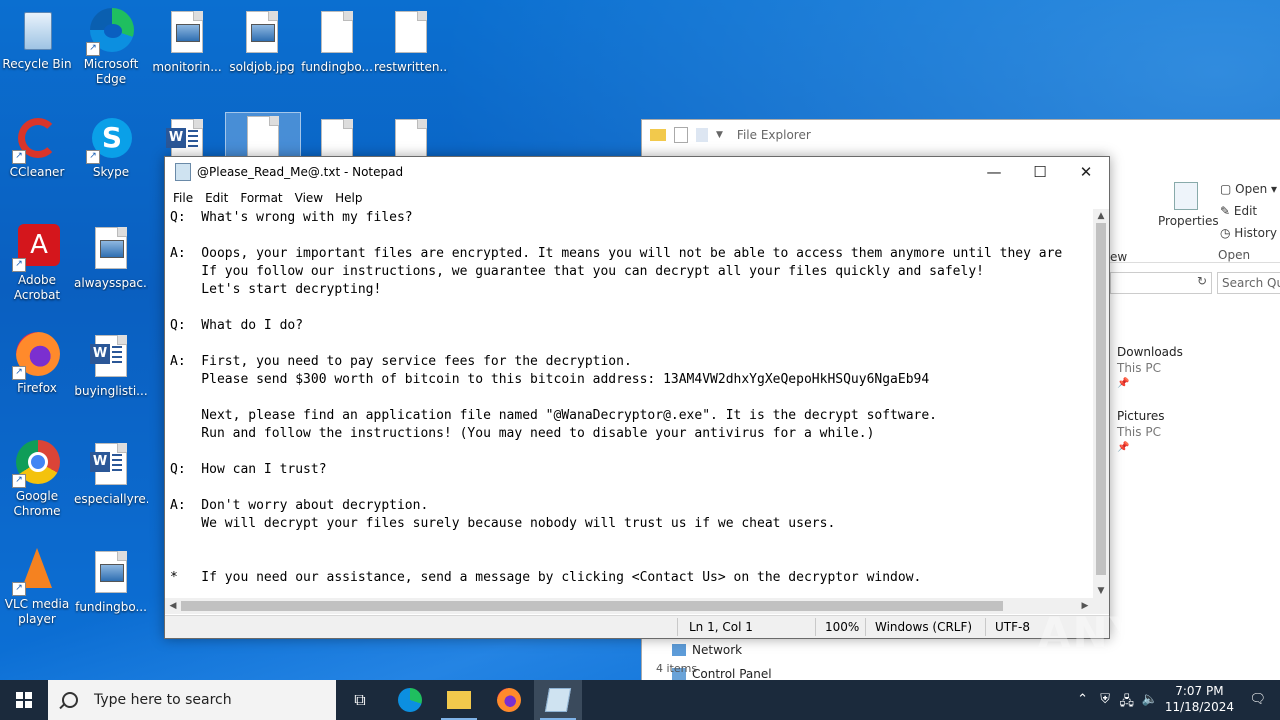  I want to click on scroll-up-icon: ▲, so click(1101, 216).